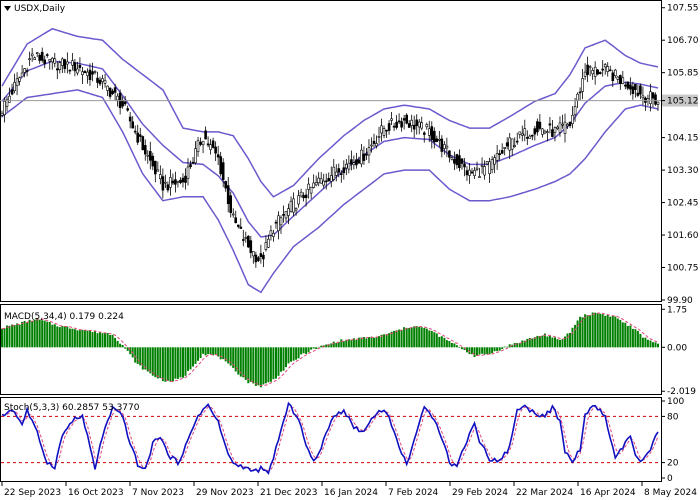 The height and width of the screenshot is (500, 700). What do you see at coordinates (225, 493) in the screenshot?
I see `x-tick-label: 29 Nov 2023` at bounding box center [225, 493].